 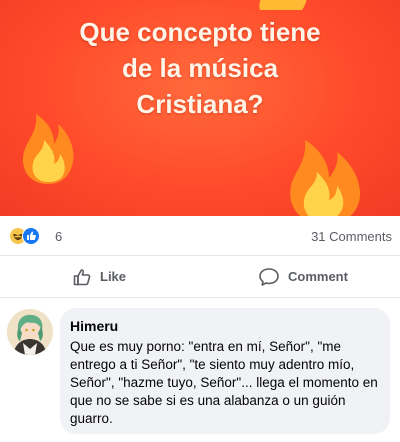 I want to click on like-button-label: Like, so click(x=113, y=276).